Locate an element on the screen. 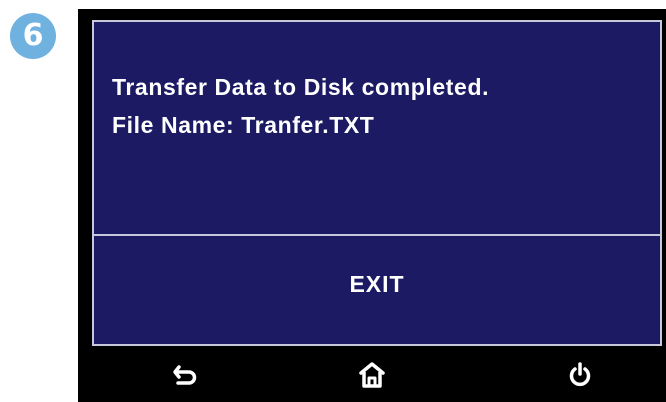 This screenshot has height=402, width=666. power-button is located at coordinates (580, 375).